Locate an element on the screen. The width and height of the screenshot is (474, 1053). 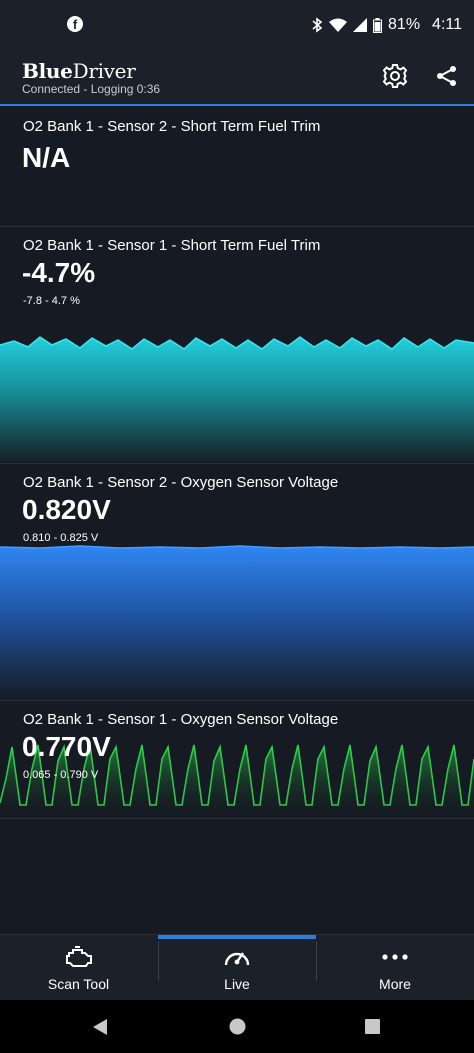
share-icon is located at coordinates (446, 76).